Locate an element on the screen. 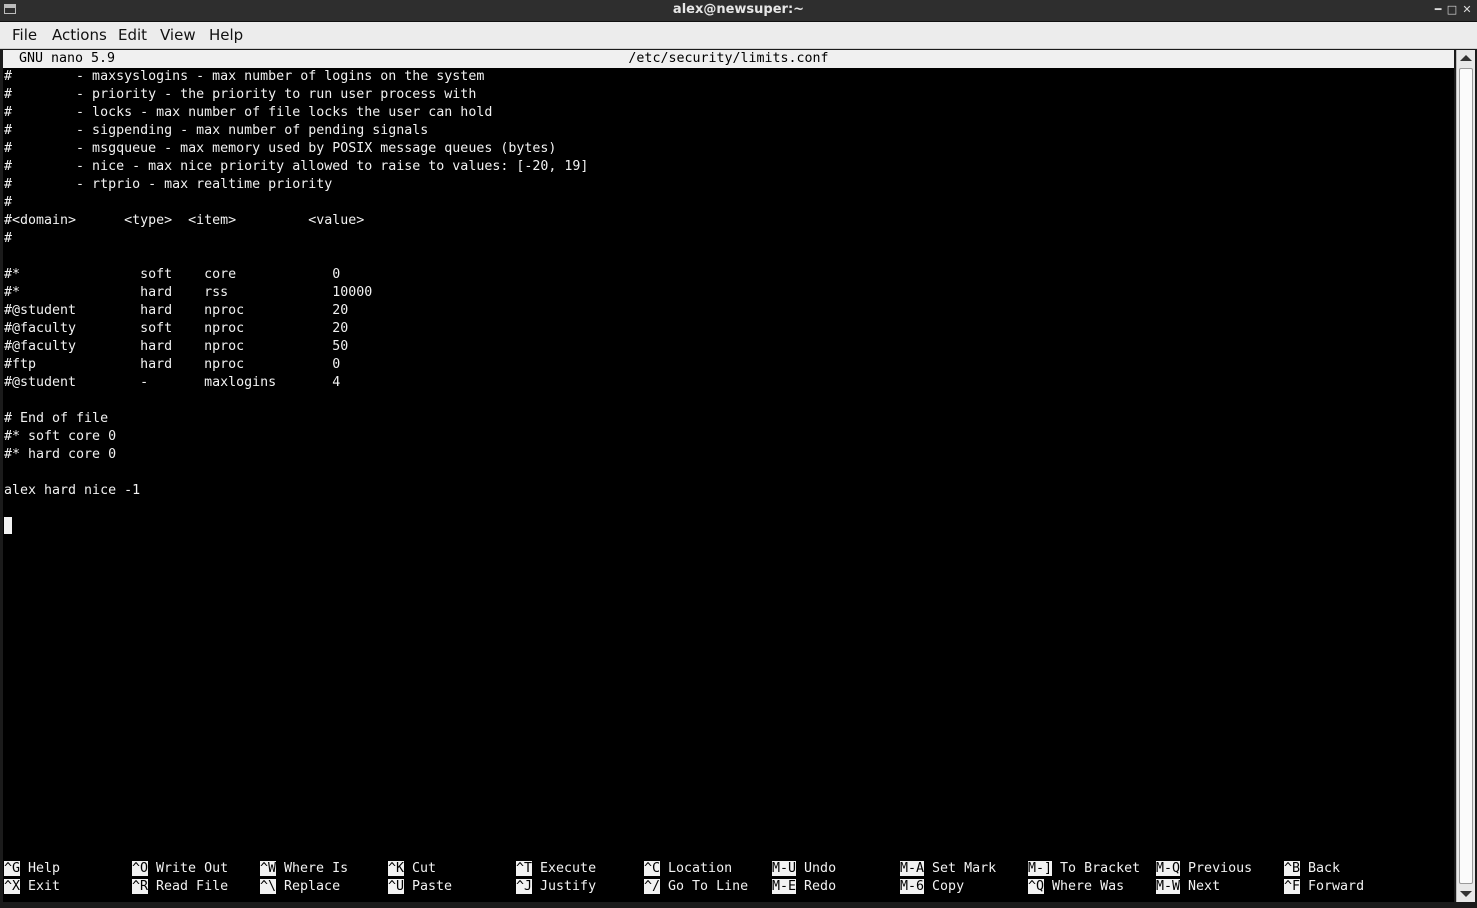  shortcut-item: ^T Execute is located at coordinates (556, 869).